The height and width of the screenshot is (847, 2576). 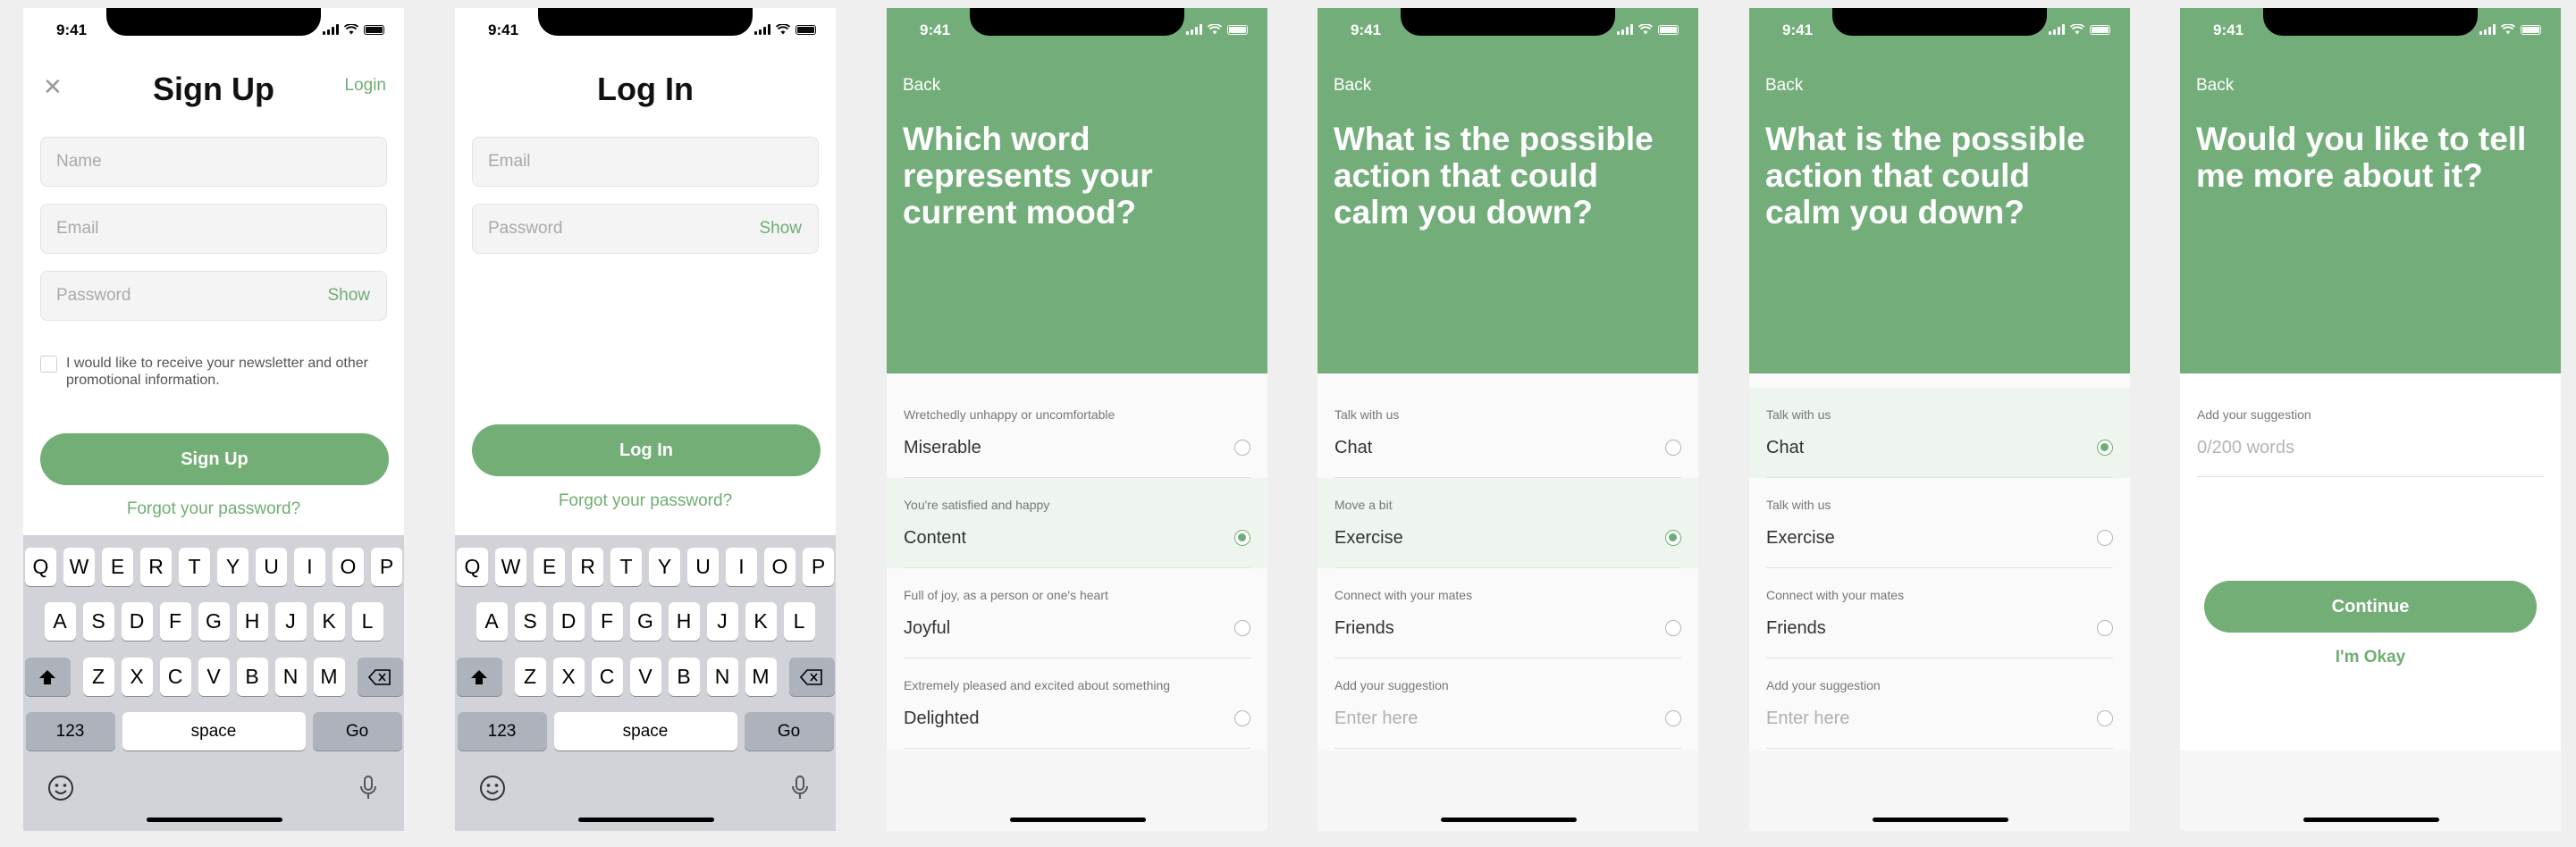 I want to click on password-field: Password Show, so click(x=214, y=296).